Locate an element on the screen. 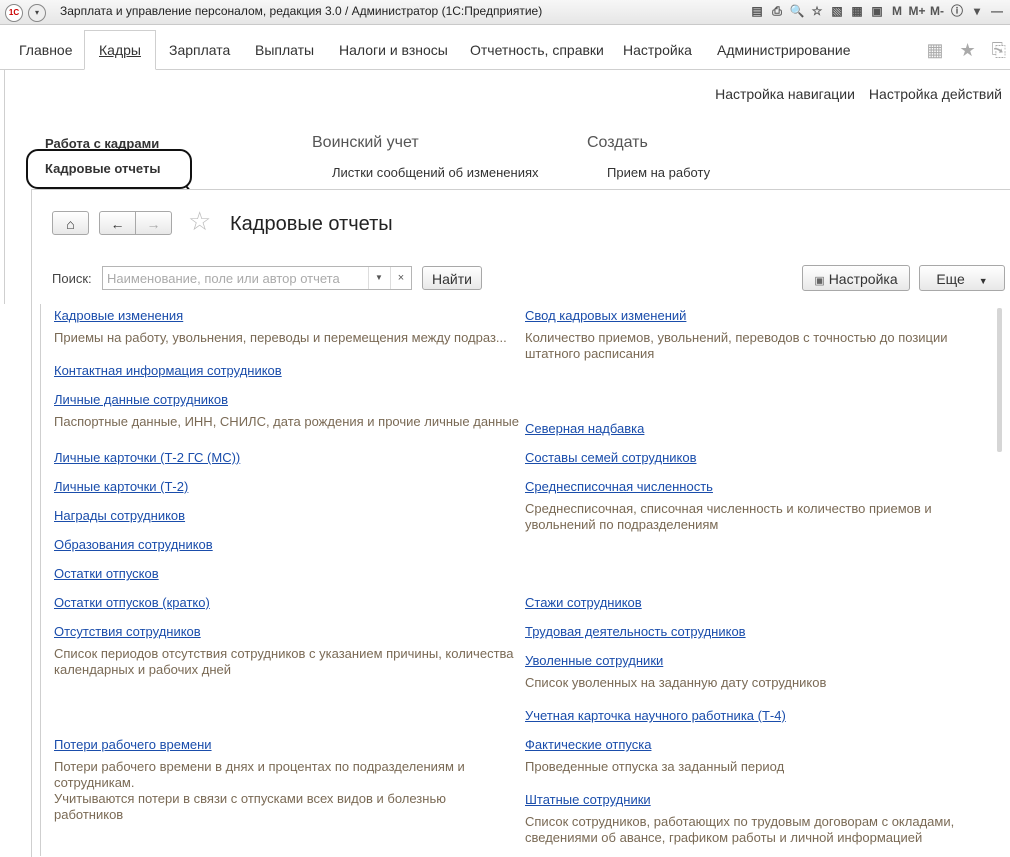 The image size is (1010, 857). search-input: Наименование, поле или автор отчета ▼ × is located at coordinates (257, 278).